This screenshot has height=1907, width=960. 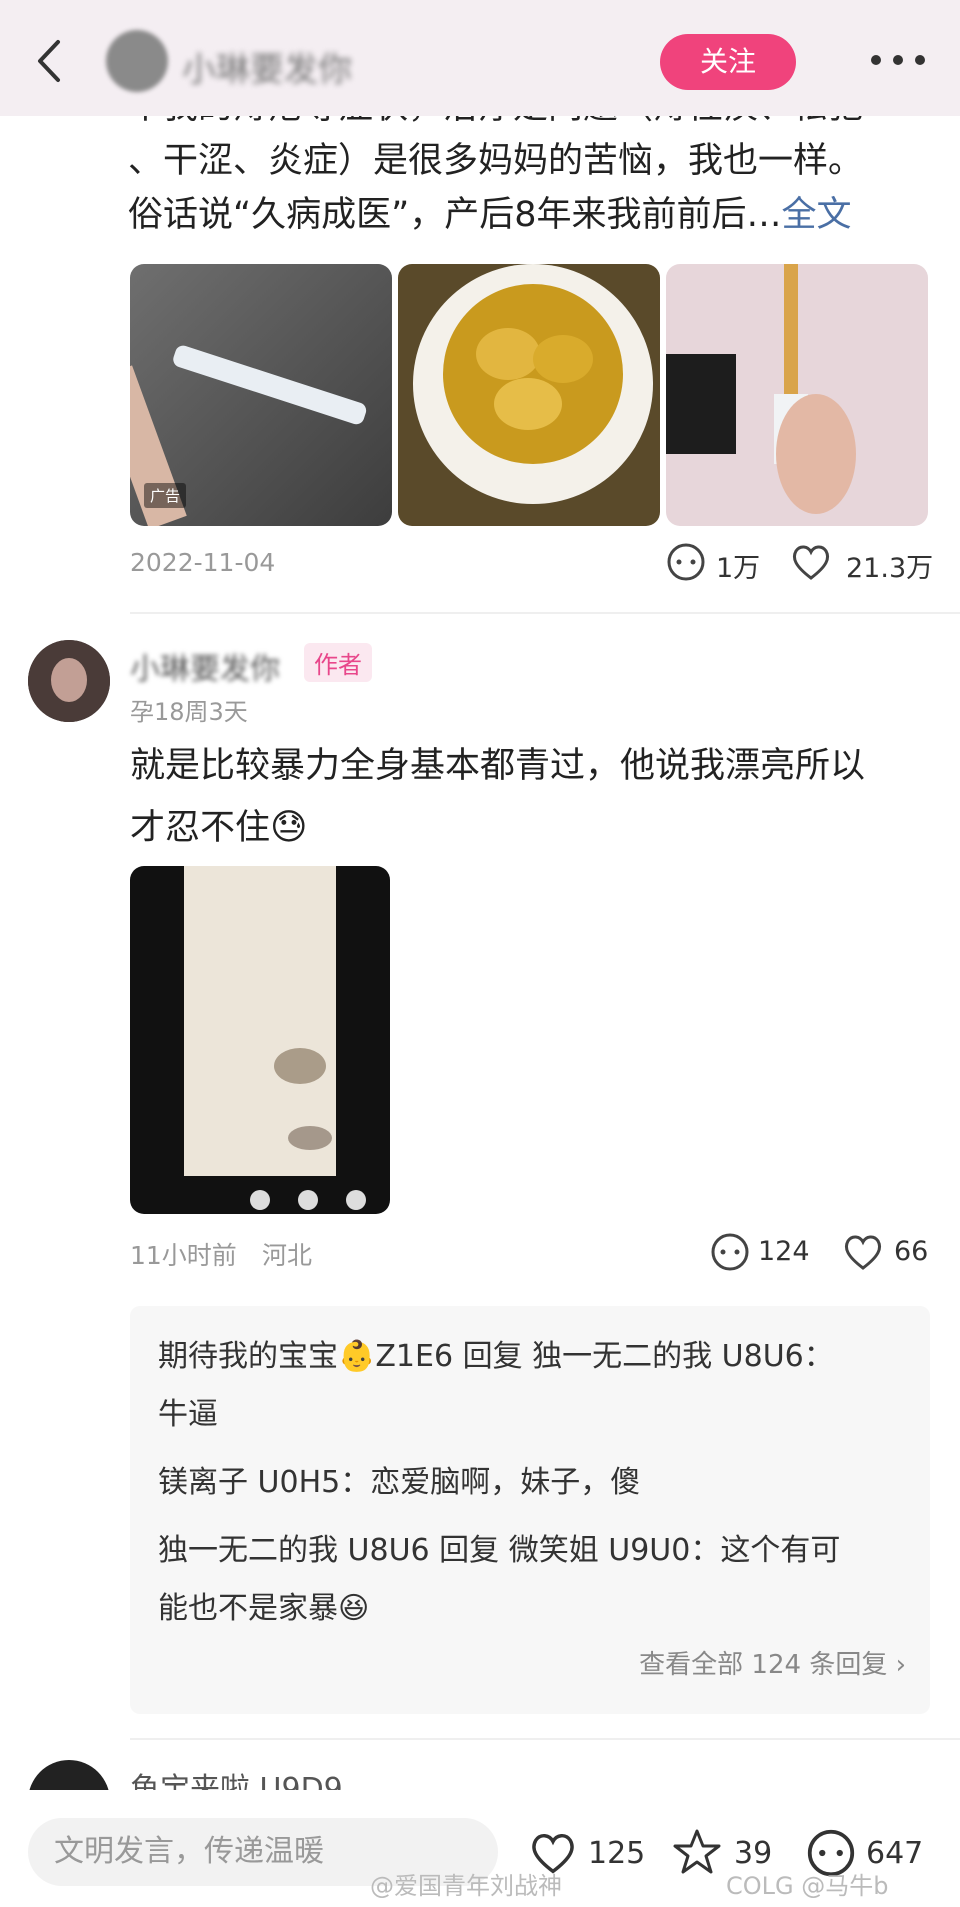 I want to click on back-arrow-icon, so click(x=50, y=61).